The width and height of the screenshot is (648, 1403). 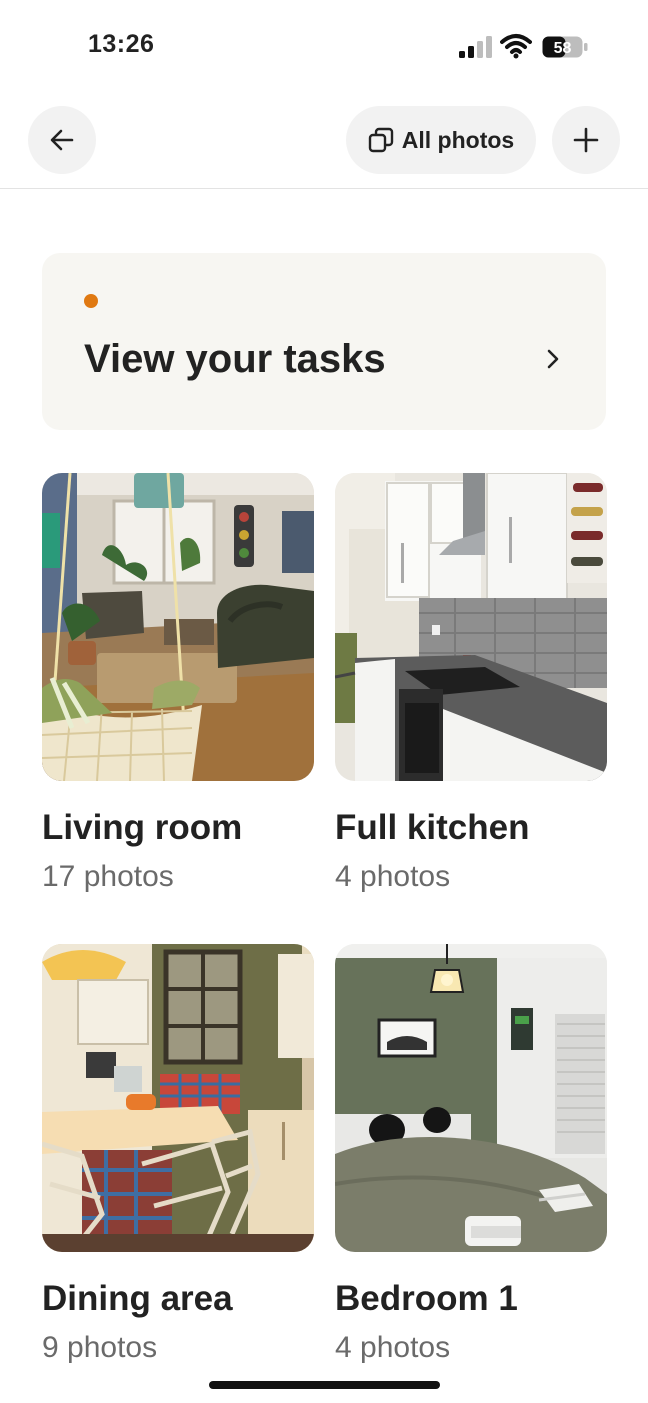 What do you see at coordinates (142, 827) in the screenshot?
I see `room-name: Living room` at bounding box center [142, 827].